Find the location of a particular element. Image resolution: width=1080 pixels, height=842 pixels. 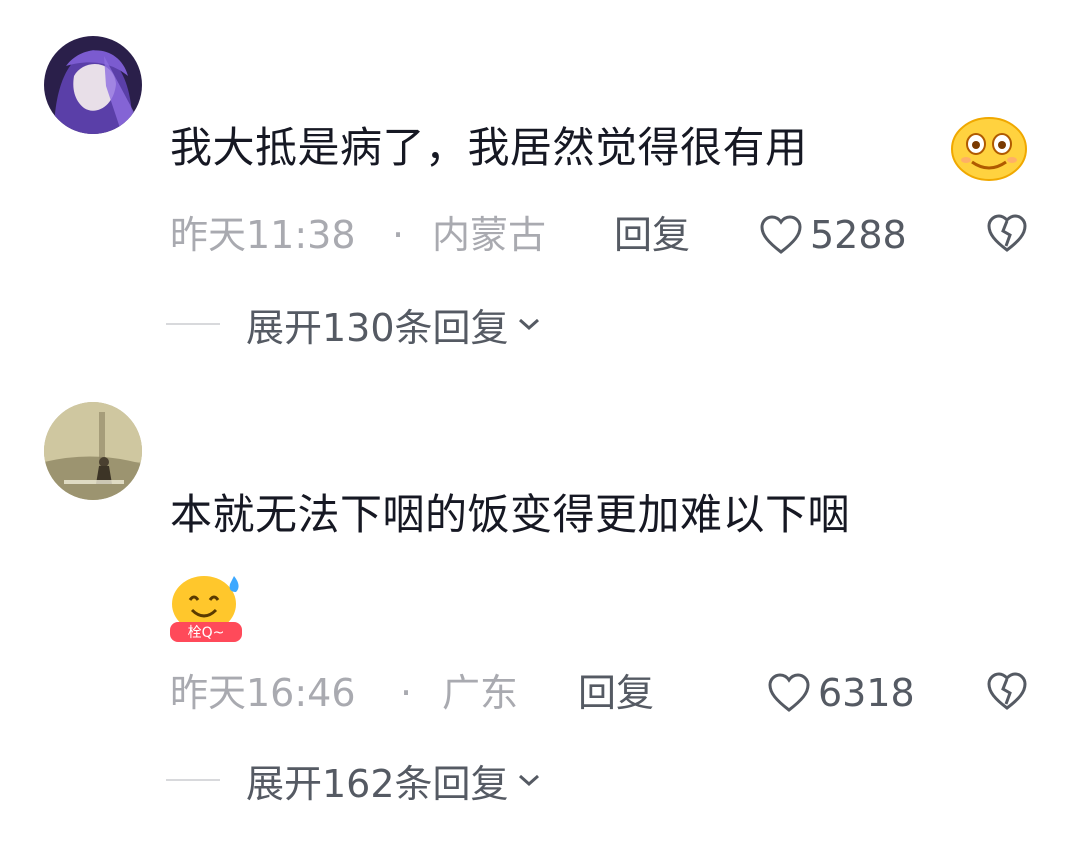

emoji-caption: 栓Q~ is located at coordinates (206, 633).